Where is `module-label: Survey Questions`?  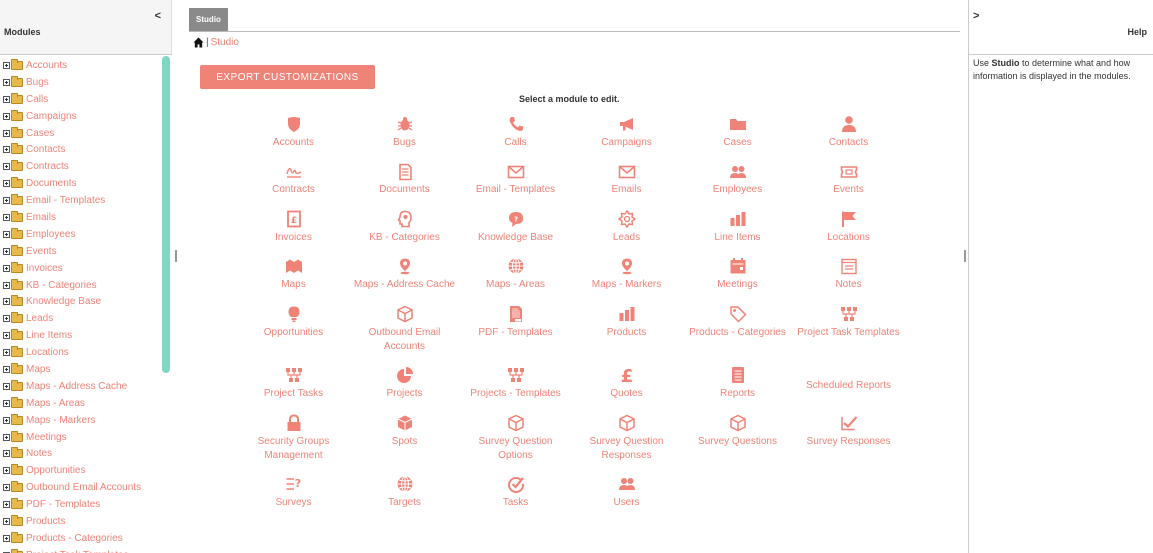 module-label: Survey Questions is located at coordinates (737, 442).